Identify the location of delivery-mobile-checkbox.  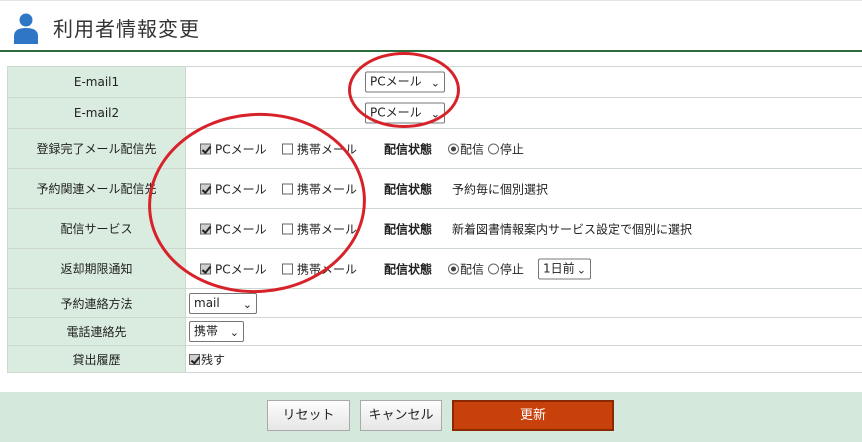
(287, 228).